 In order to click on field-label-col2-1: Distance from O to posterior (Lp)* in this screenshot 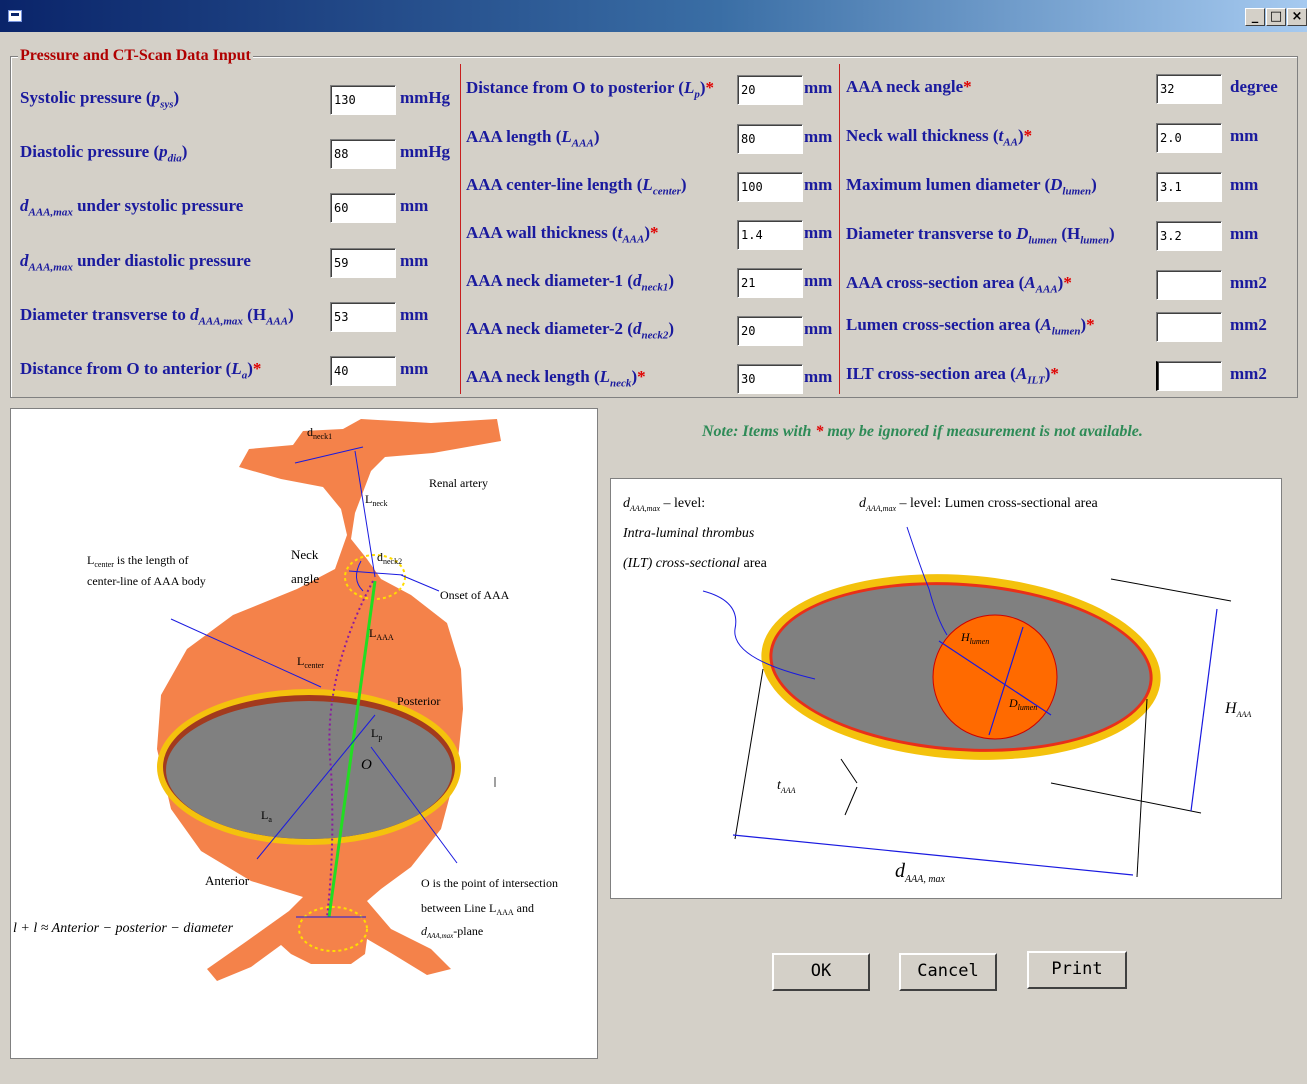, I will do `click(590, 89)`.